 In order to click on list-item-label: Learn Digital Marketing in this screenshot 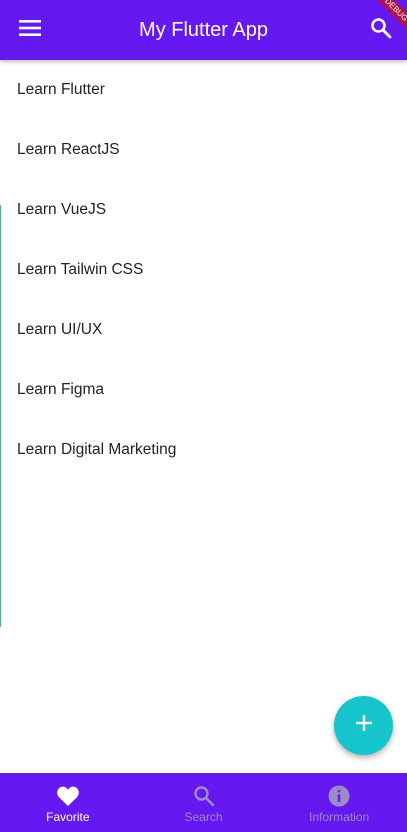, I will do `click(97, 449)`.